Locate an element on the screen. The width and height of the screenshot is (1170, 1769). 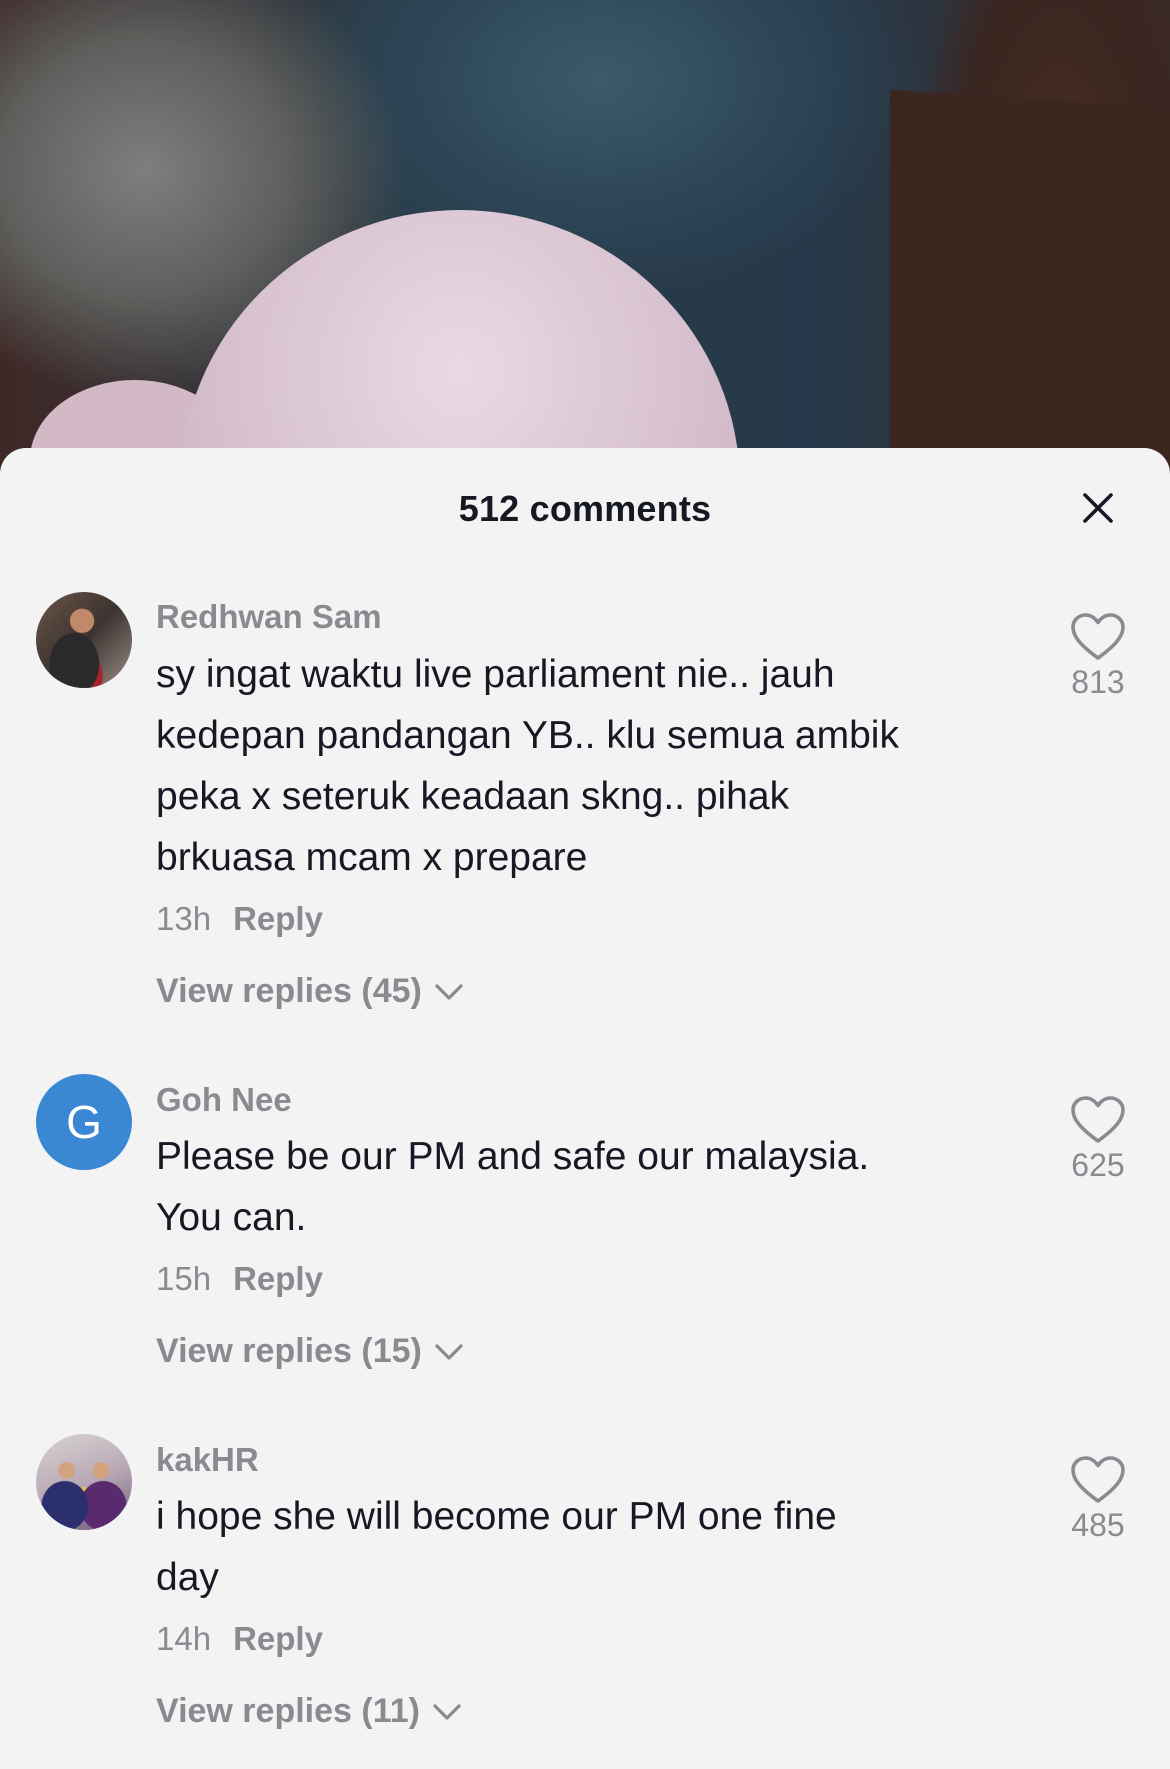
view-replies-button: View replies (15) is located at coordinates (310, 1351).